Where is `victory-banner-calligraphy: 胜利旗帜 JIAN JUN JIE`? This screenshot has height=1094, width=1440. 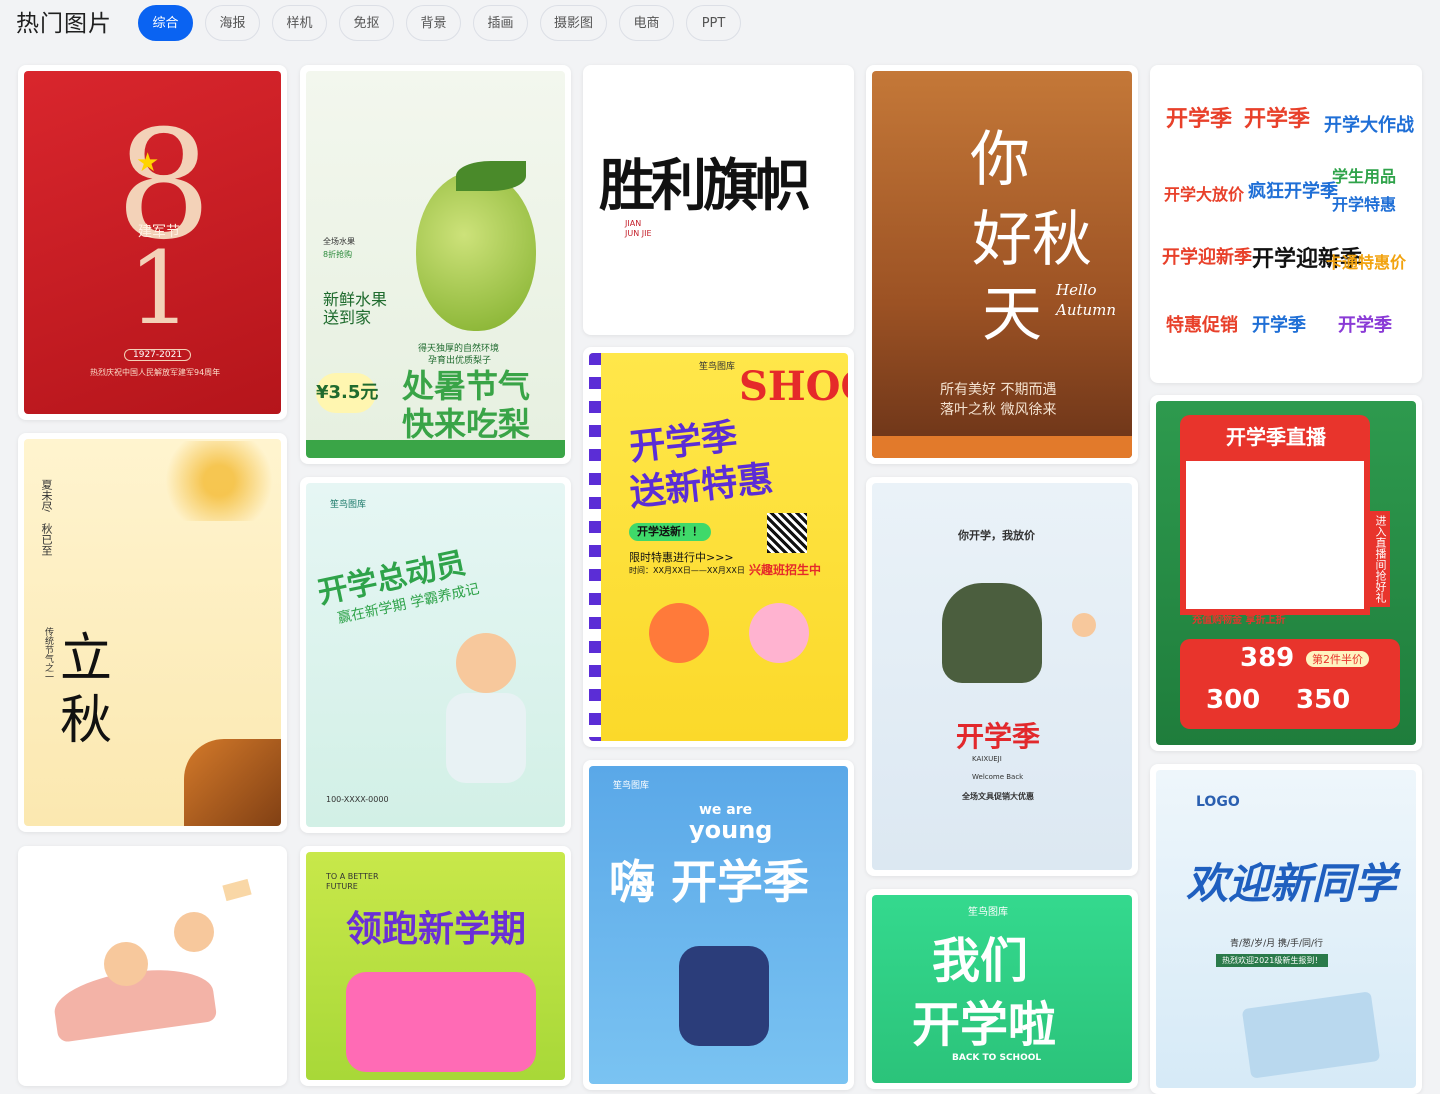 victory-banner-calligraphy: 胜利旗帜 JIAN JUN JIE is located at coordinates (718, 200).